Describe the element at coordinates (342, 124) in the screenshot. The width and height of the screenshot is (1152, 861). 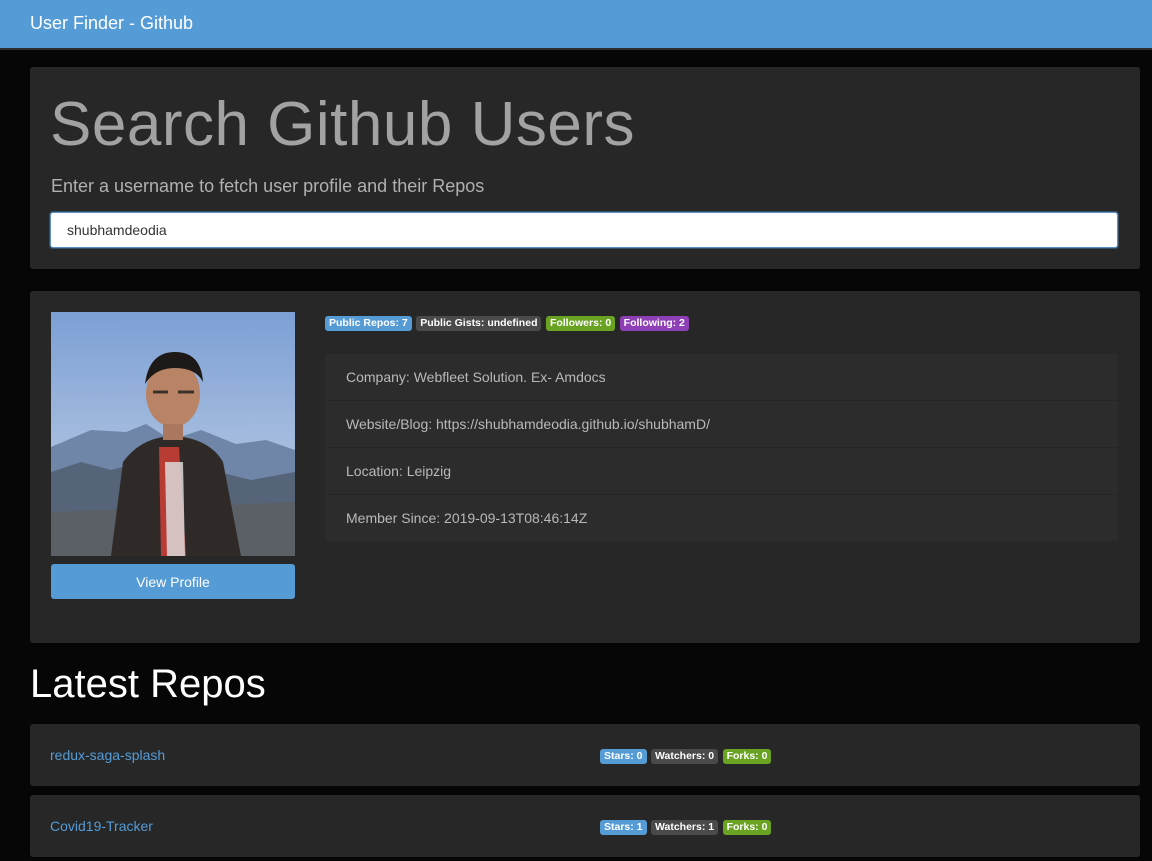
I see `page-title: Search Github Users` at that location.